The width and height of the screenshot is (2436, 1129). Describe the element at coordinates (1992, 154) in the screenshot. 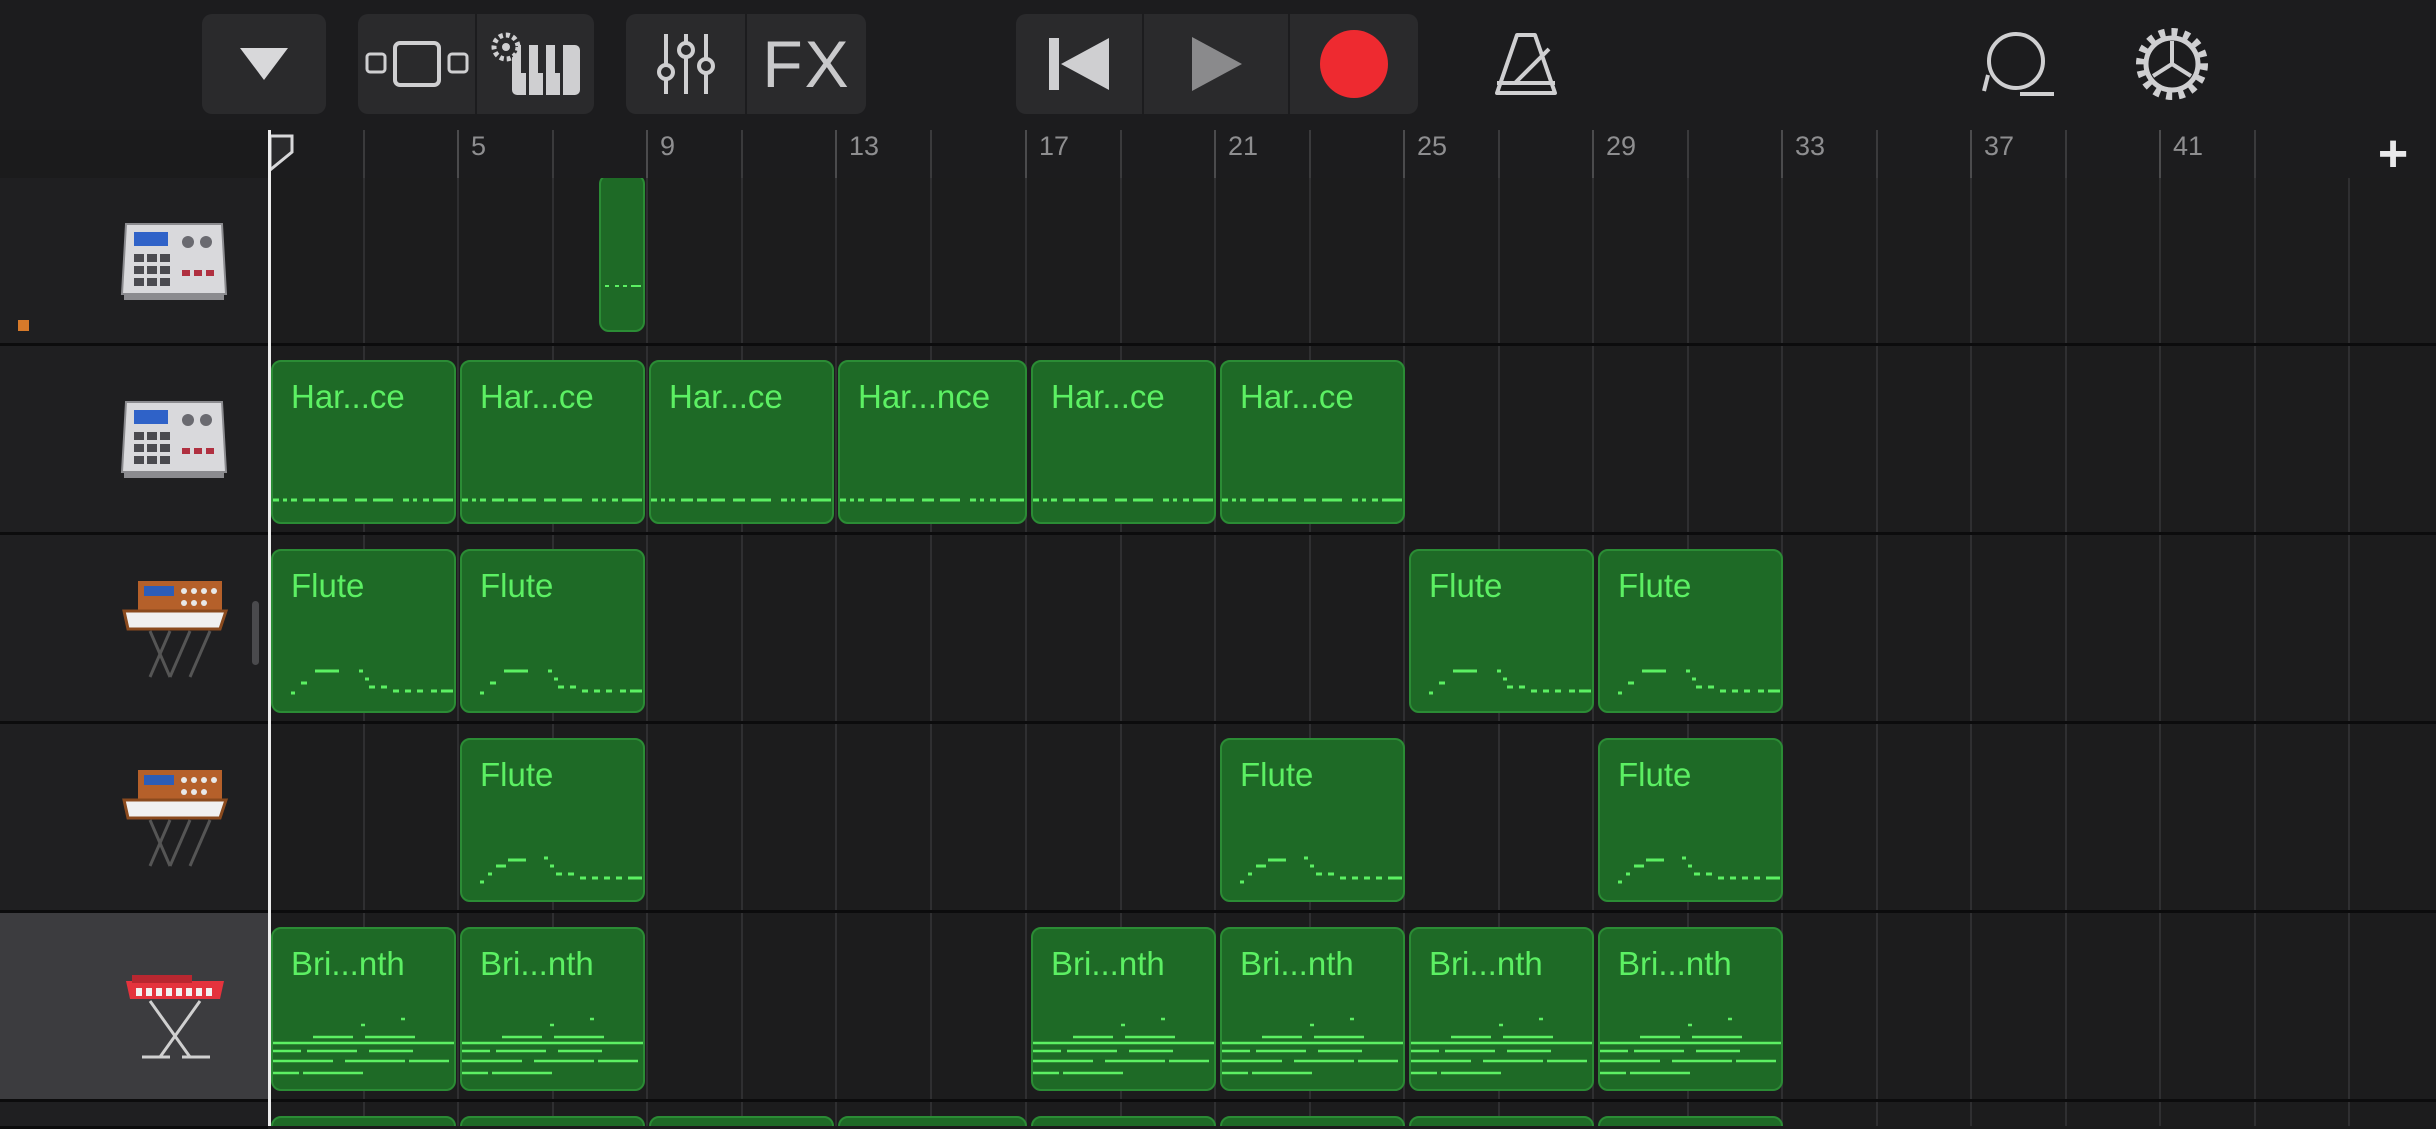

I see `bar-number: 37` at that location.